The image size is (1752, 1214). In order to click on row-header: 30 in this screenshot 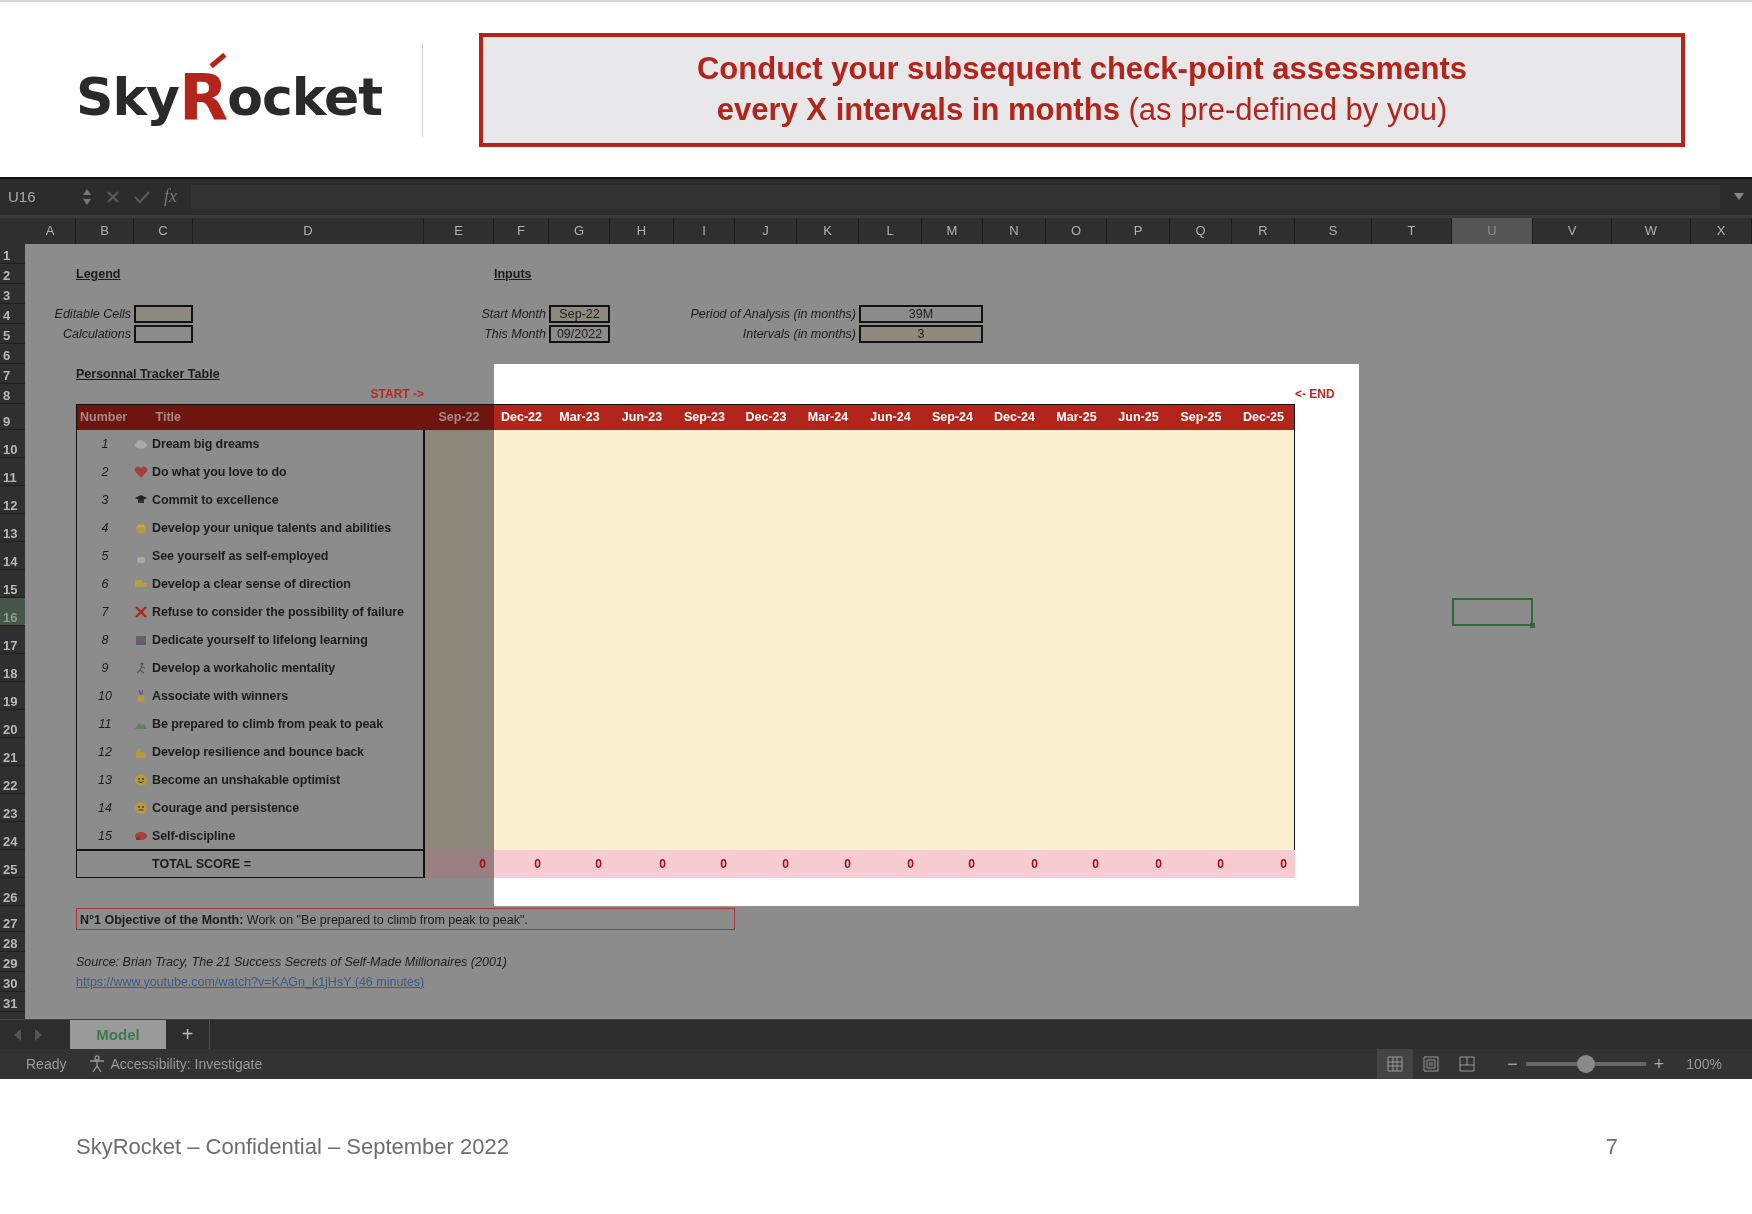, I will do `click(12, 981)`.